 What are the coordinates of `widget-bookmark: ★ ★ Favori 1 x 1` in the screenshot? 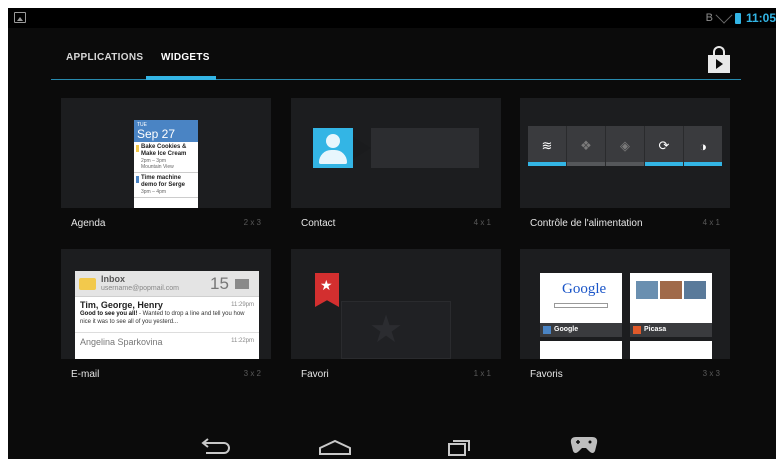 It's located at (396, 319).